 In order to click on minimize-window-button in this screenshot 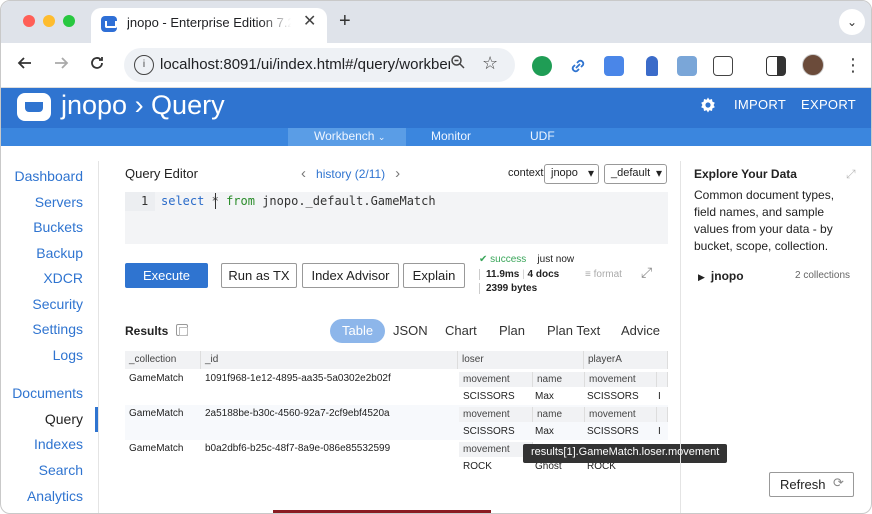, I will do `click(49, 21)`.